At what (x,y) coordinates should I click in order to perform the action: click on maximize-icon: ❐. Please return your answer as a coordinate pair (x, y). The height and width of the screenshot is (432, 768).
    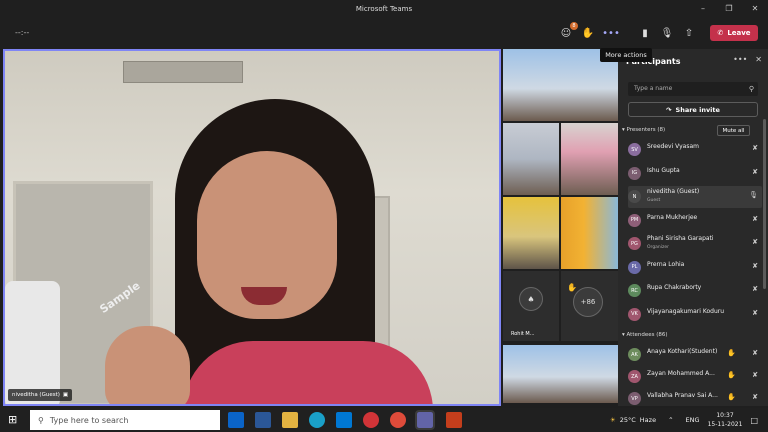
    Looking at the image, I should click on (729, 9).